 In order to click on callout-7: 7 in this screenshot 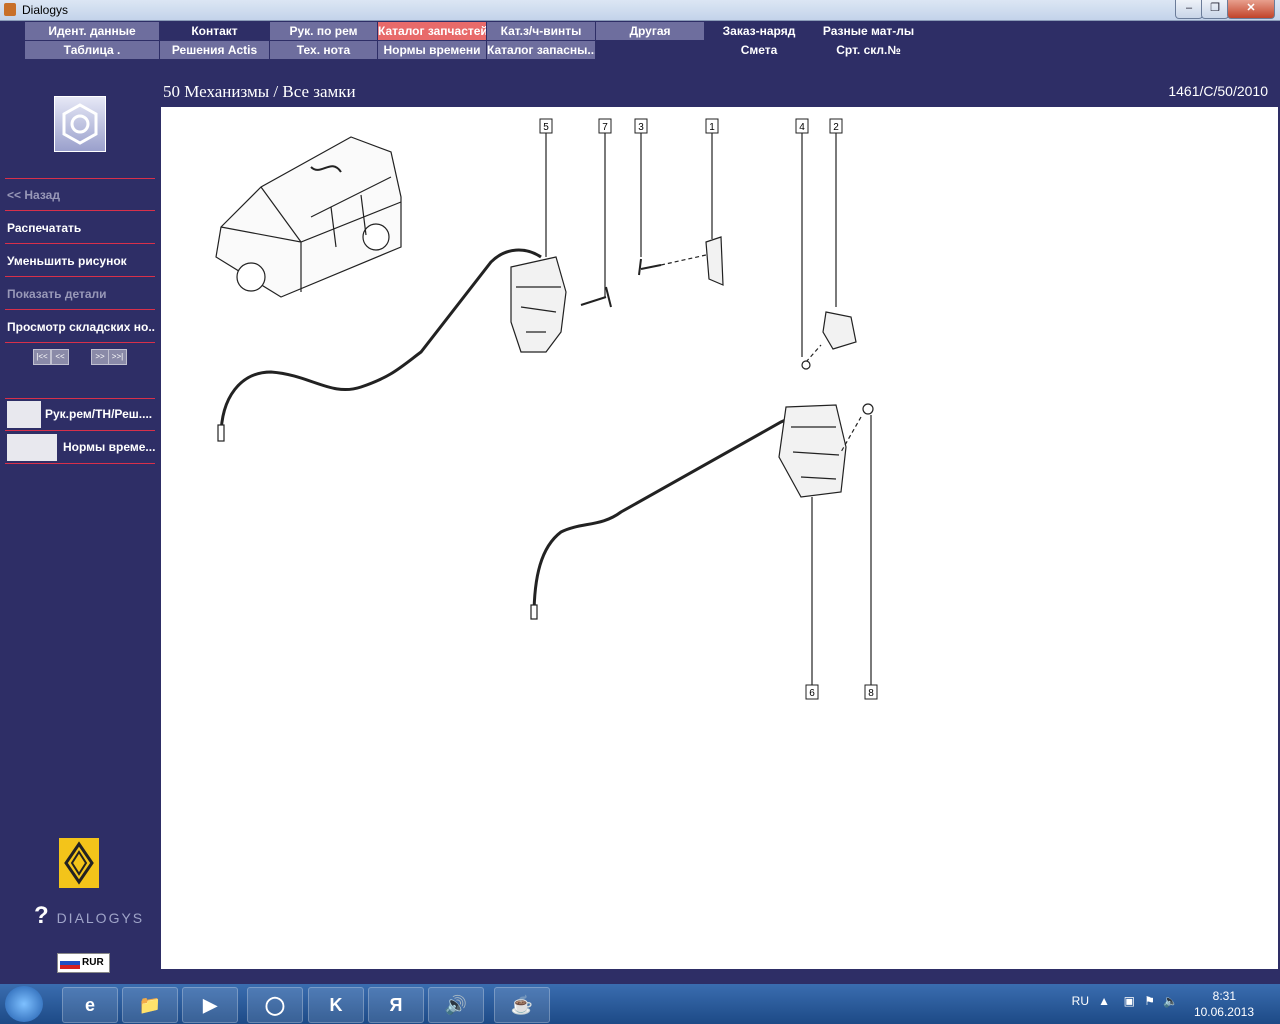, I will do `click(605, 127)`.